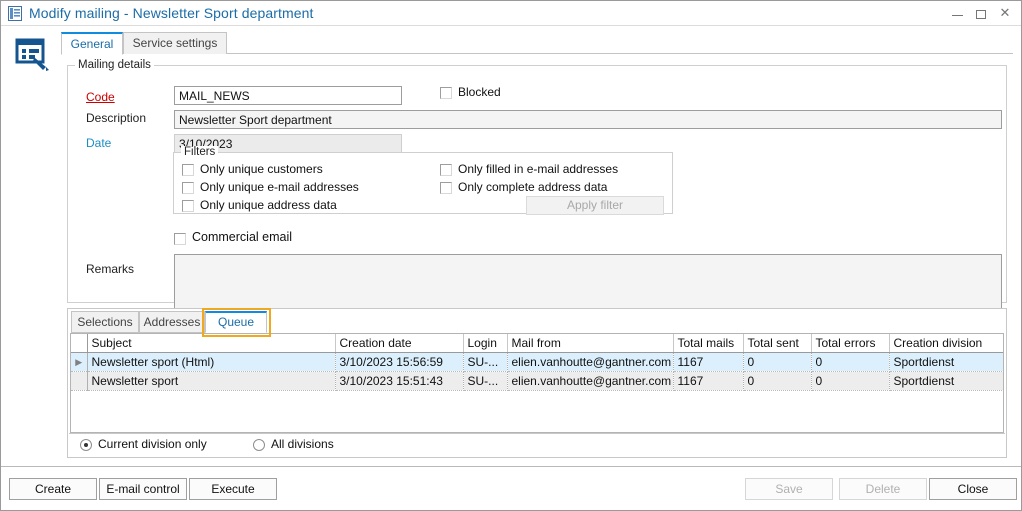 This screenshot has height=511, width=1022. I want to click on row-marker-header, so click(79, 343).